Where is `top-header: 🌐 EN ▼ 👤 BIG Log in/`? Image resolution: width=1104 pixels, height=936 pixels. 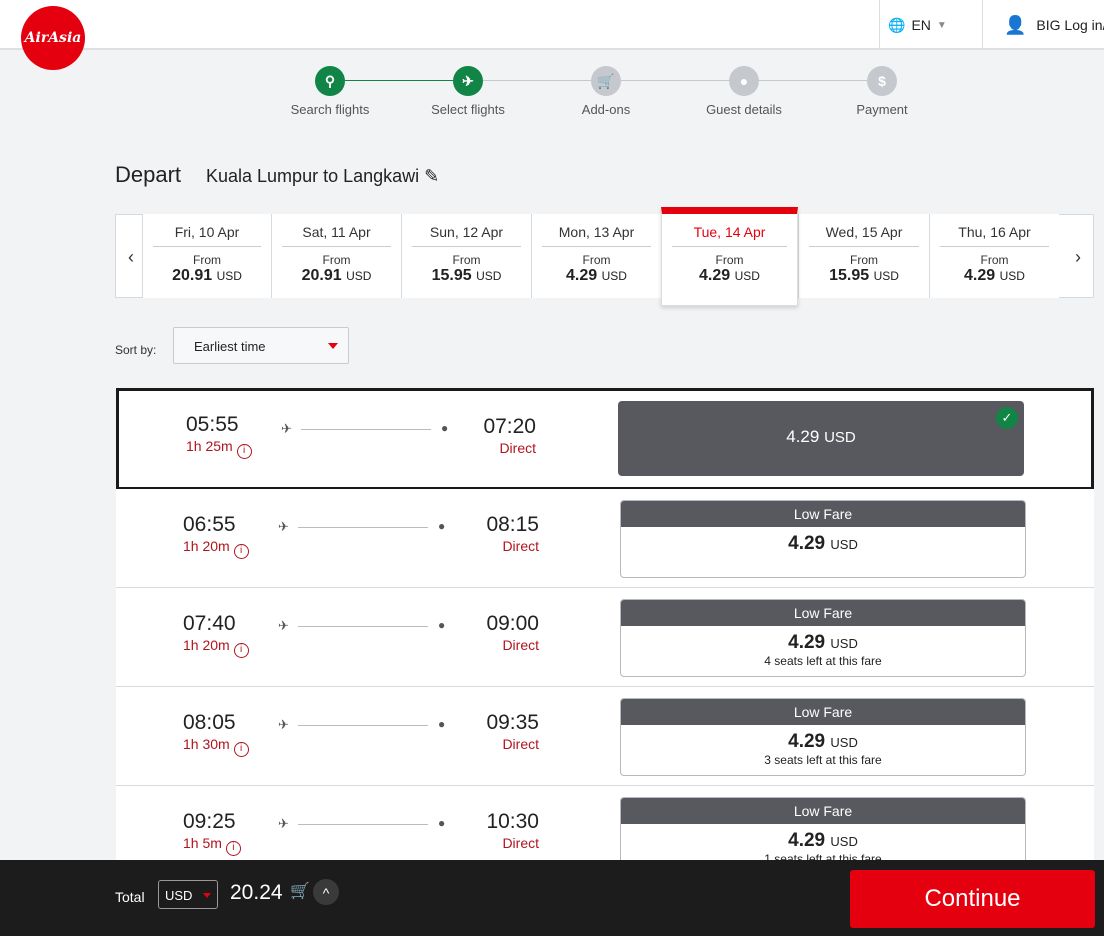
top-header: 🌐 EN ▼ 👤 BIG Log in/ is located at coordinates (552, 25).